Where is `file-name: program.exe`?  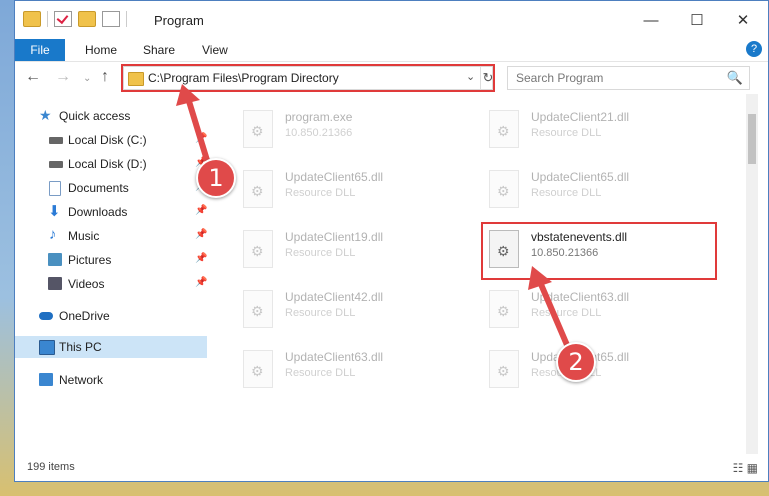
file-name: program.exe is located at coordinates (319, 117).